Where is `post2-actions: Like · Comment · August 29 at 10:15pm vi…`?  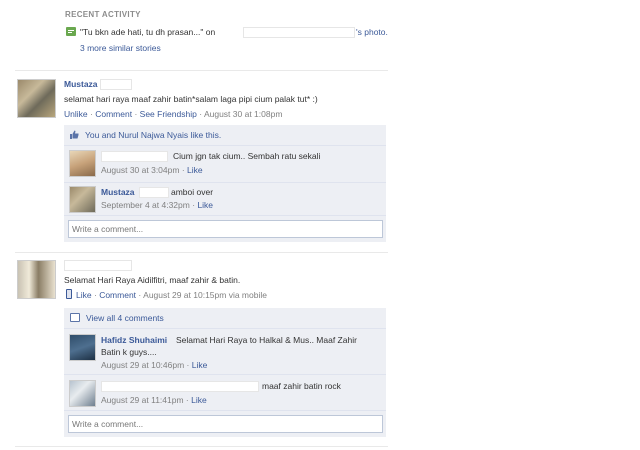
post2-actions: Like · Comment · August 29 at 10:15pm vi… is located at coordinates (171, 295).